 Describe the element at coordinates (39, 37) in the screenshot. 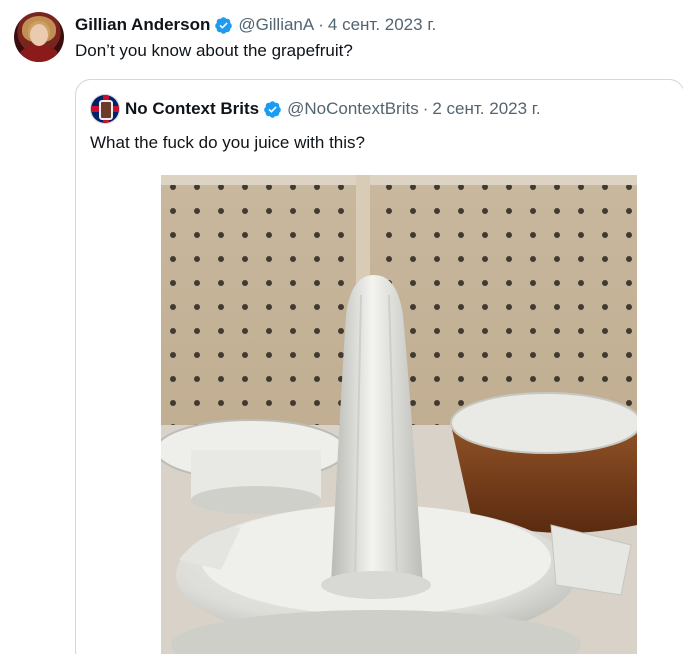

I see `author-avatar` at that location.